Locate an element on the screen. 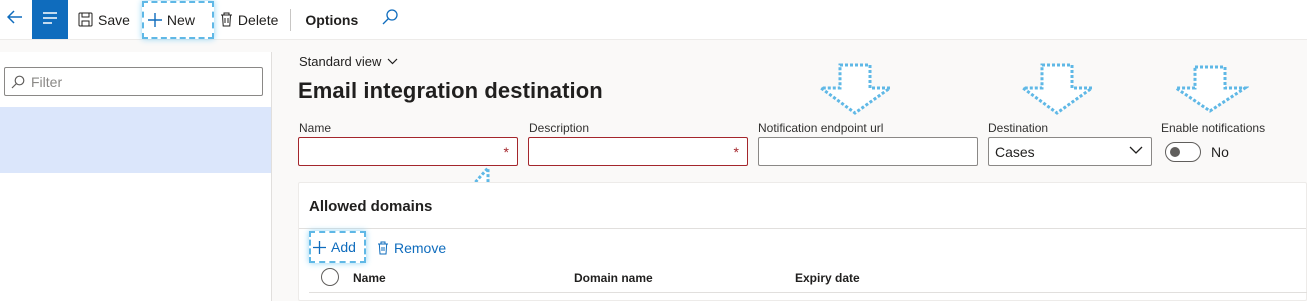  add-button: Add is located at coordinates (337, 247).